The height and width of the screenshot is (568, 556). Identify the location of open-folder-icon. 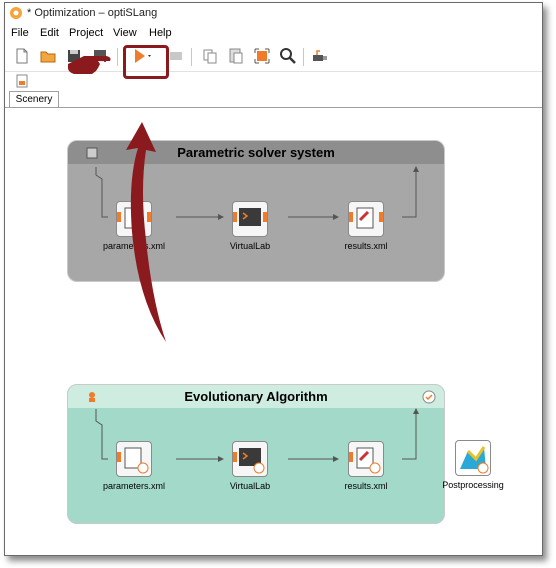
(48, 56).